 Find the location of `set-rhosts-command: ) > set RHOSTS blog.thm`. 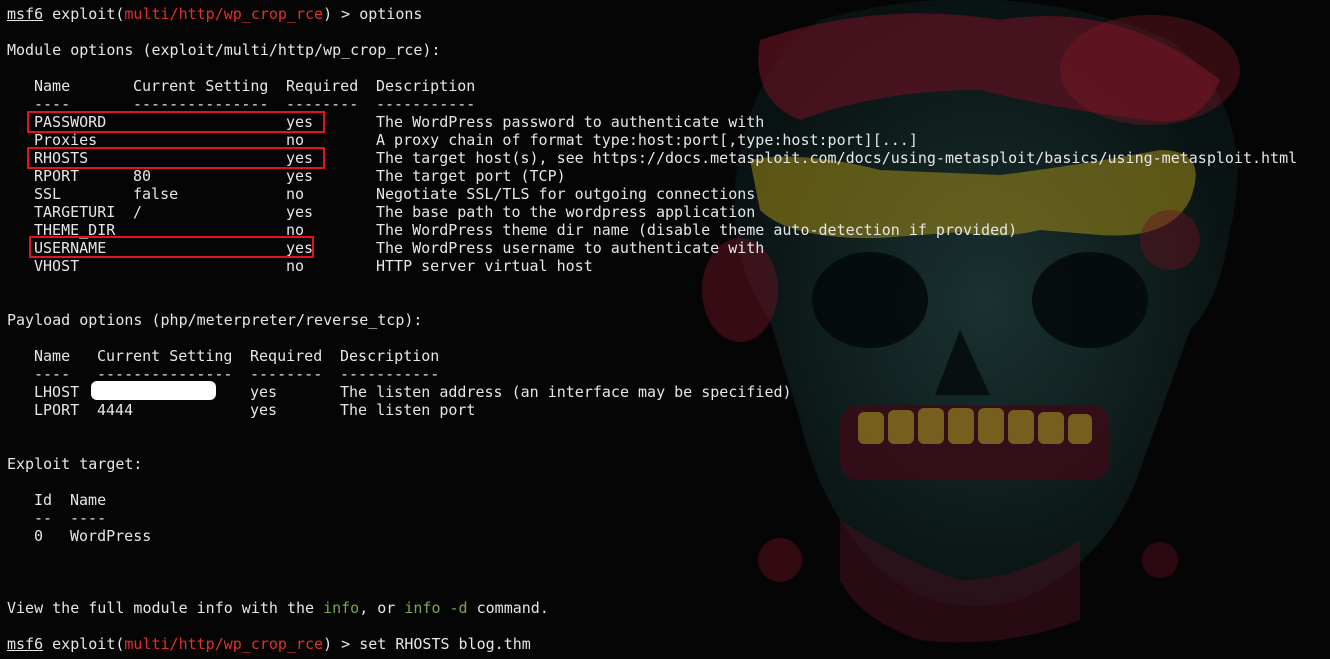

set-rhosts-command: ) > set RHOSTS blog.thm is located at coordinates (427, 644).